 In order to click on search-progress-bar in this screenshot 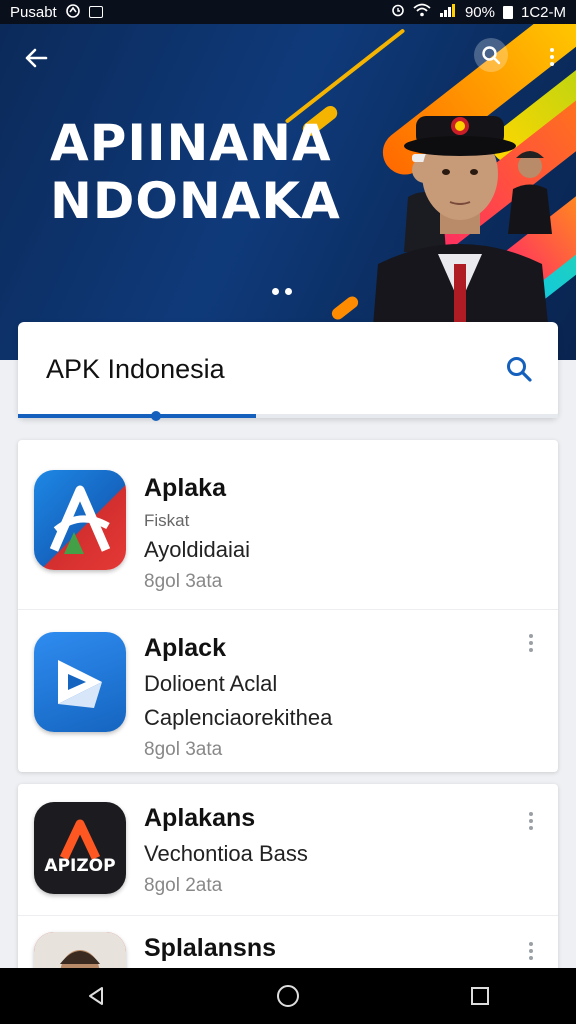, I will do `click(288, 416)`.